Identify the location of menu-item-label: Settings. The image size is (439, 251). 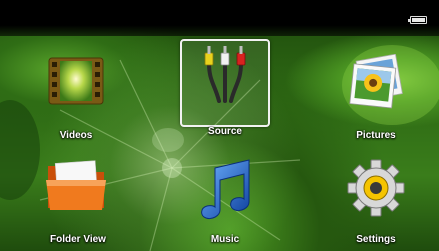
(376, 239).